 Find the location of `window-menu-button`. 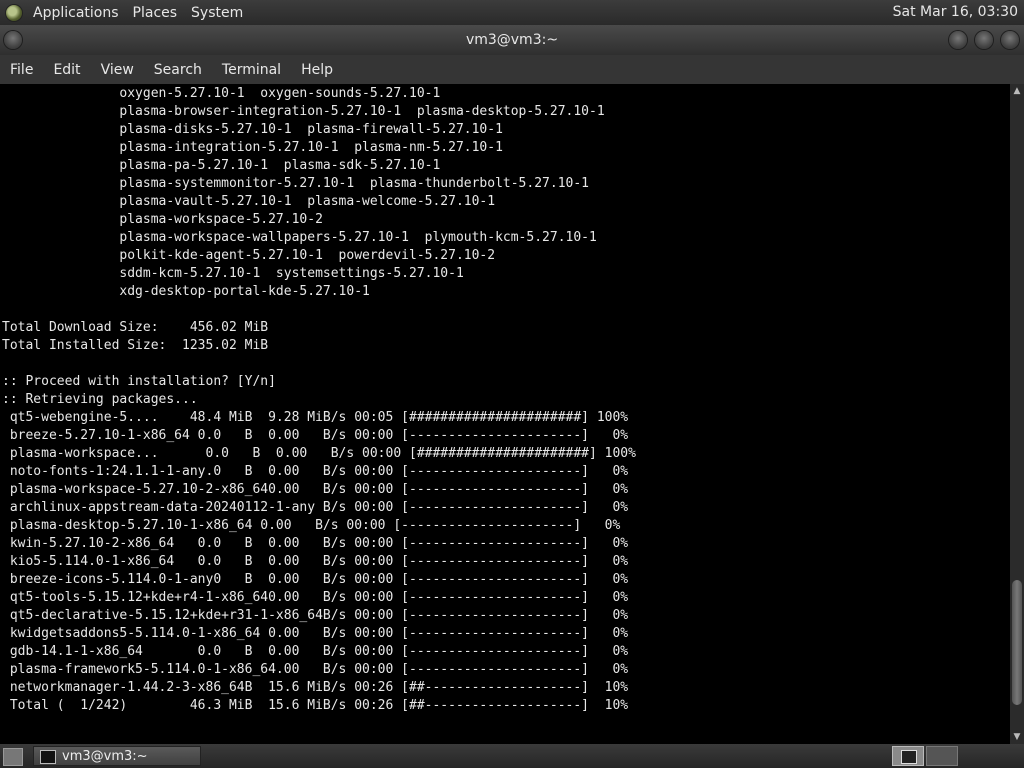

window-menu-button is located at coordinates (13, 40).